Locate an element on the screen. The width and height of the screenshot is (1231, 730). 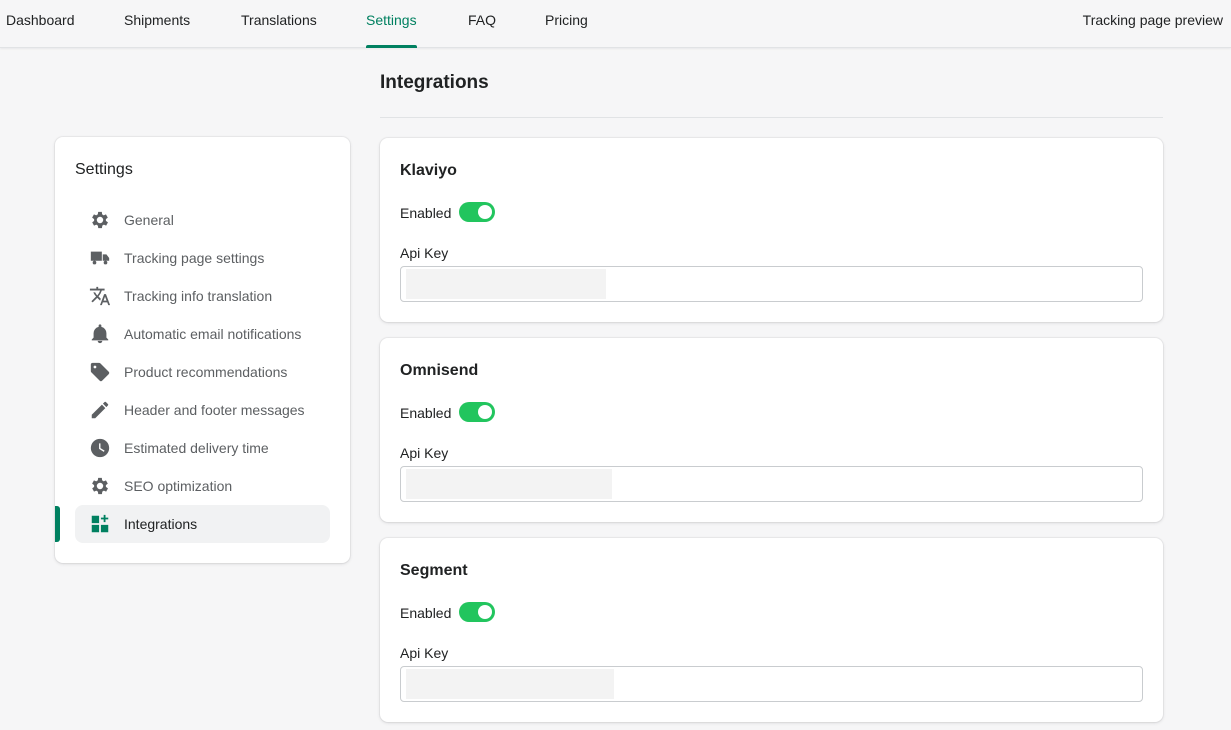
integration-title: Omnisend is located at coordinates (439, 370).